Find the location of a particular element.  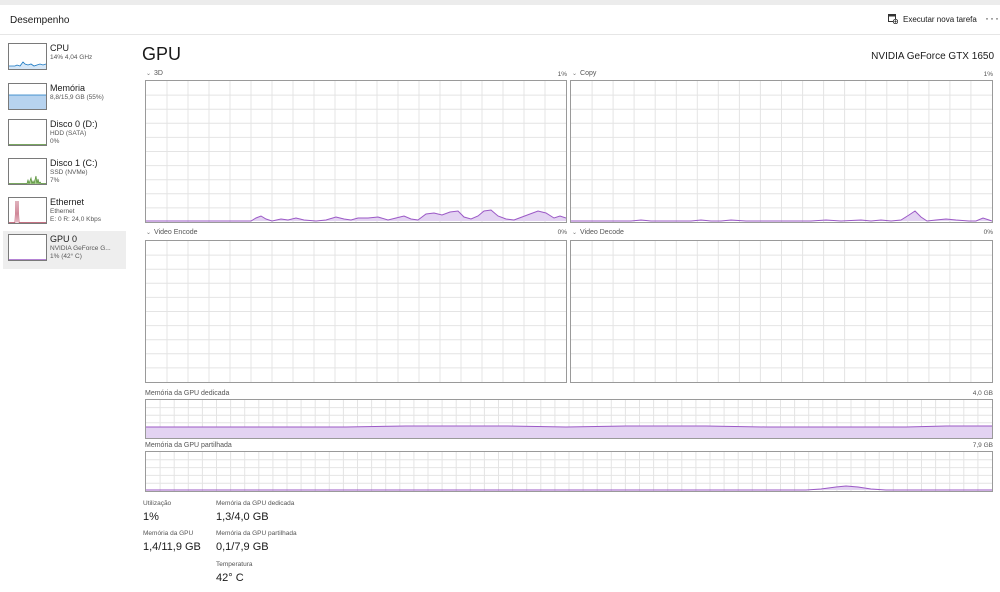

disk-1-thumbnail-graph is located at coordinates (27, 171).